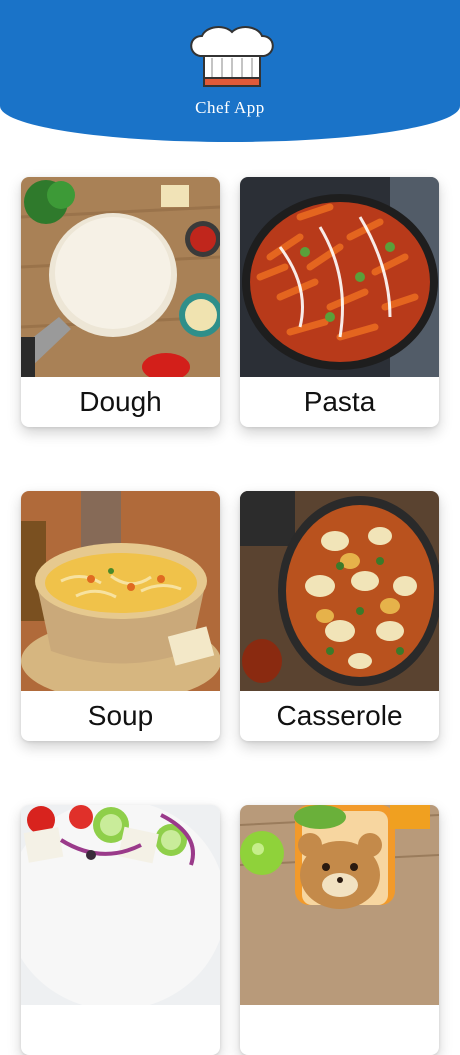 This screenshot has width=460, height=1055. I want to click on ravioli-casserole-photo, so click(339, 591).